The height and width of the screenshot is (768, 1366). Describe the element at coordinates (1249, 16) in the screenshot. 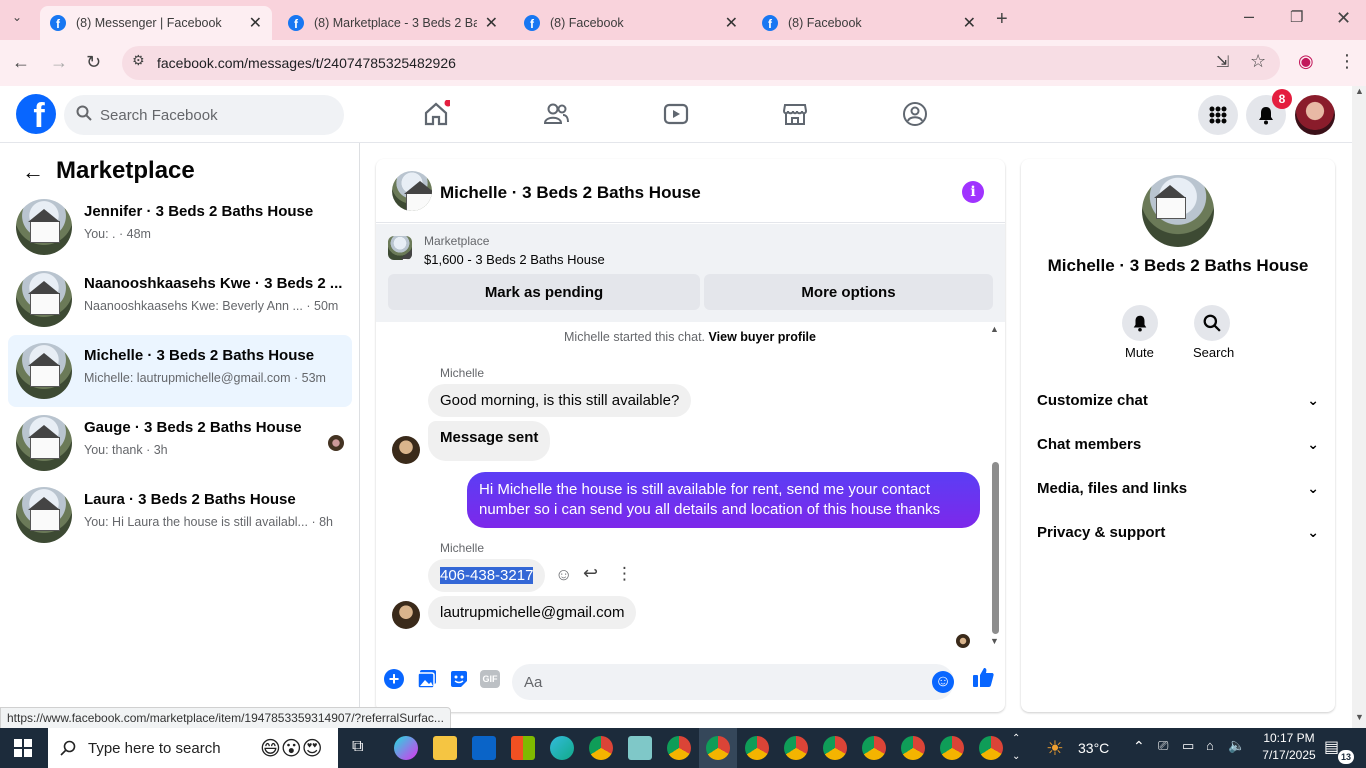

I see `minimize-icon: –` at that location.